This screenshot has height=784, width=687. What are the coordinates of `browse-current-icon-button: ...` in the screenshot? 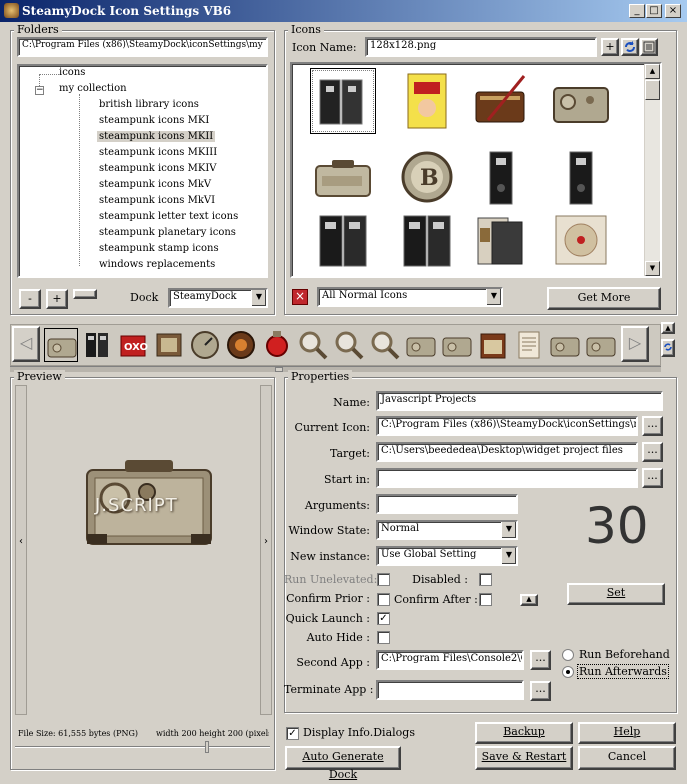 It's located at (652, 426).